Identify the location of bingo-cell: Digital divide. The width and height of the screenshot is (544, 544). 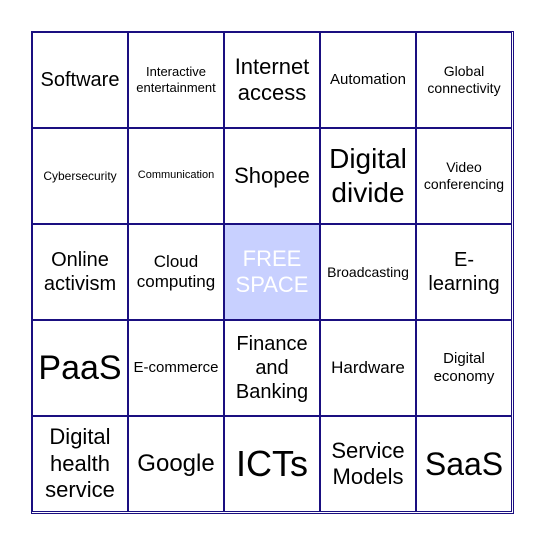
(368, 176).